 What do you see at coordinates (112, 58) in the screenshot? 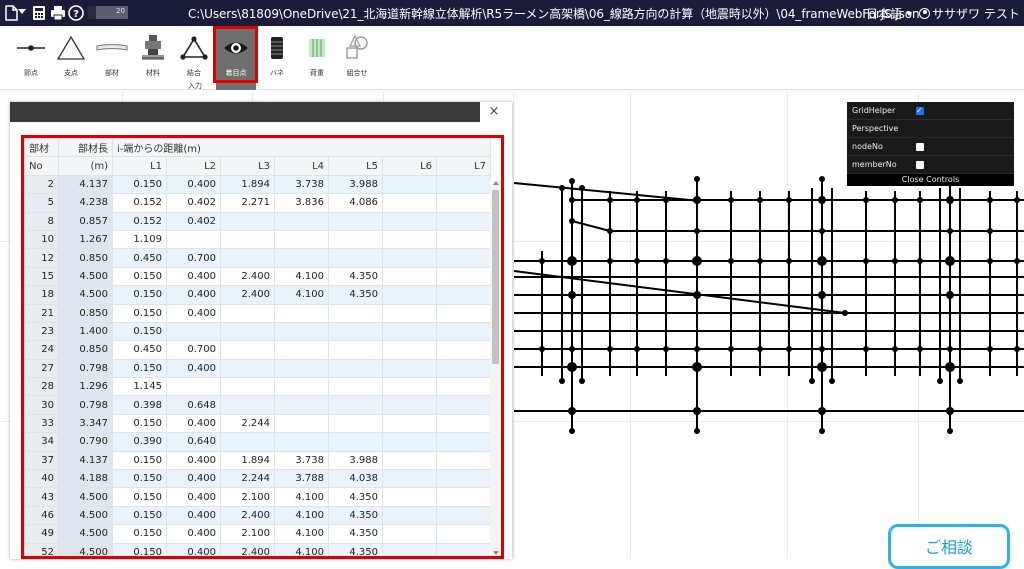
I see `tool-member: 部材` at bounding box center [112, 58].